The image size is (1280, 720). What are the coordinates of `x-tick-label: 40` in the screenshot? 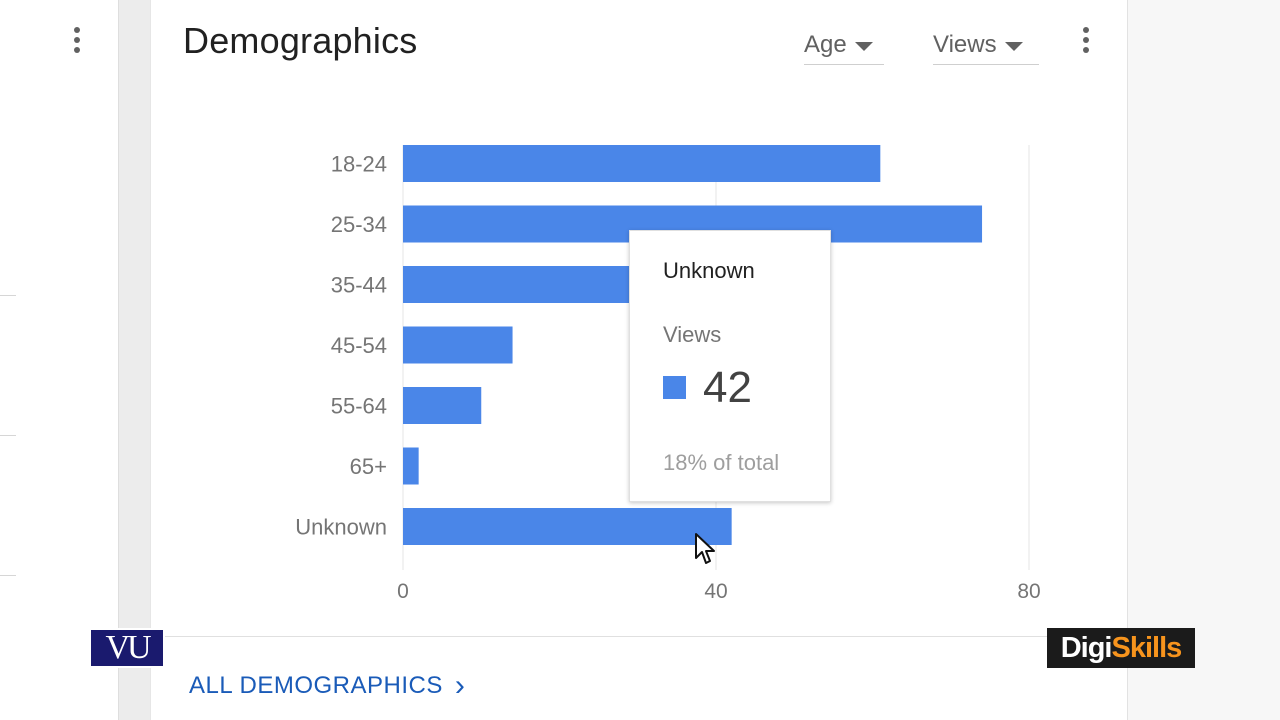 It's located at (715, 591).